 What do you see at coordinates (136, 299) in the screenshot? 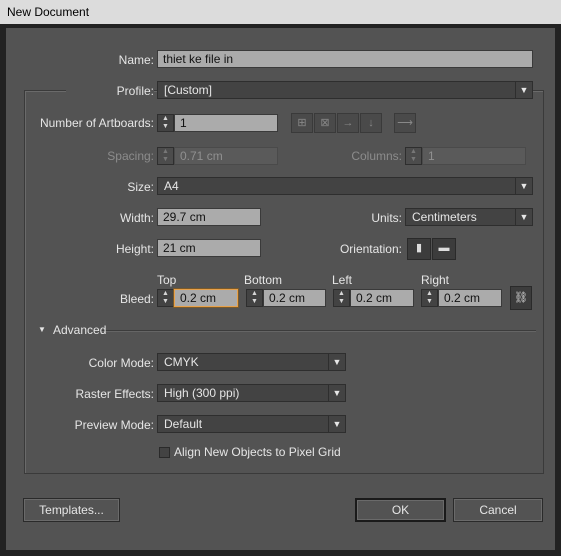
I see `bleed-label: Bleed:` at bounding box center [136, 299].